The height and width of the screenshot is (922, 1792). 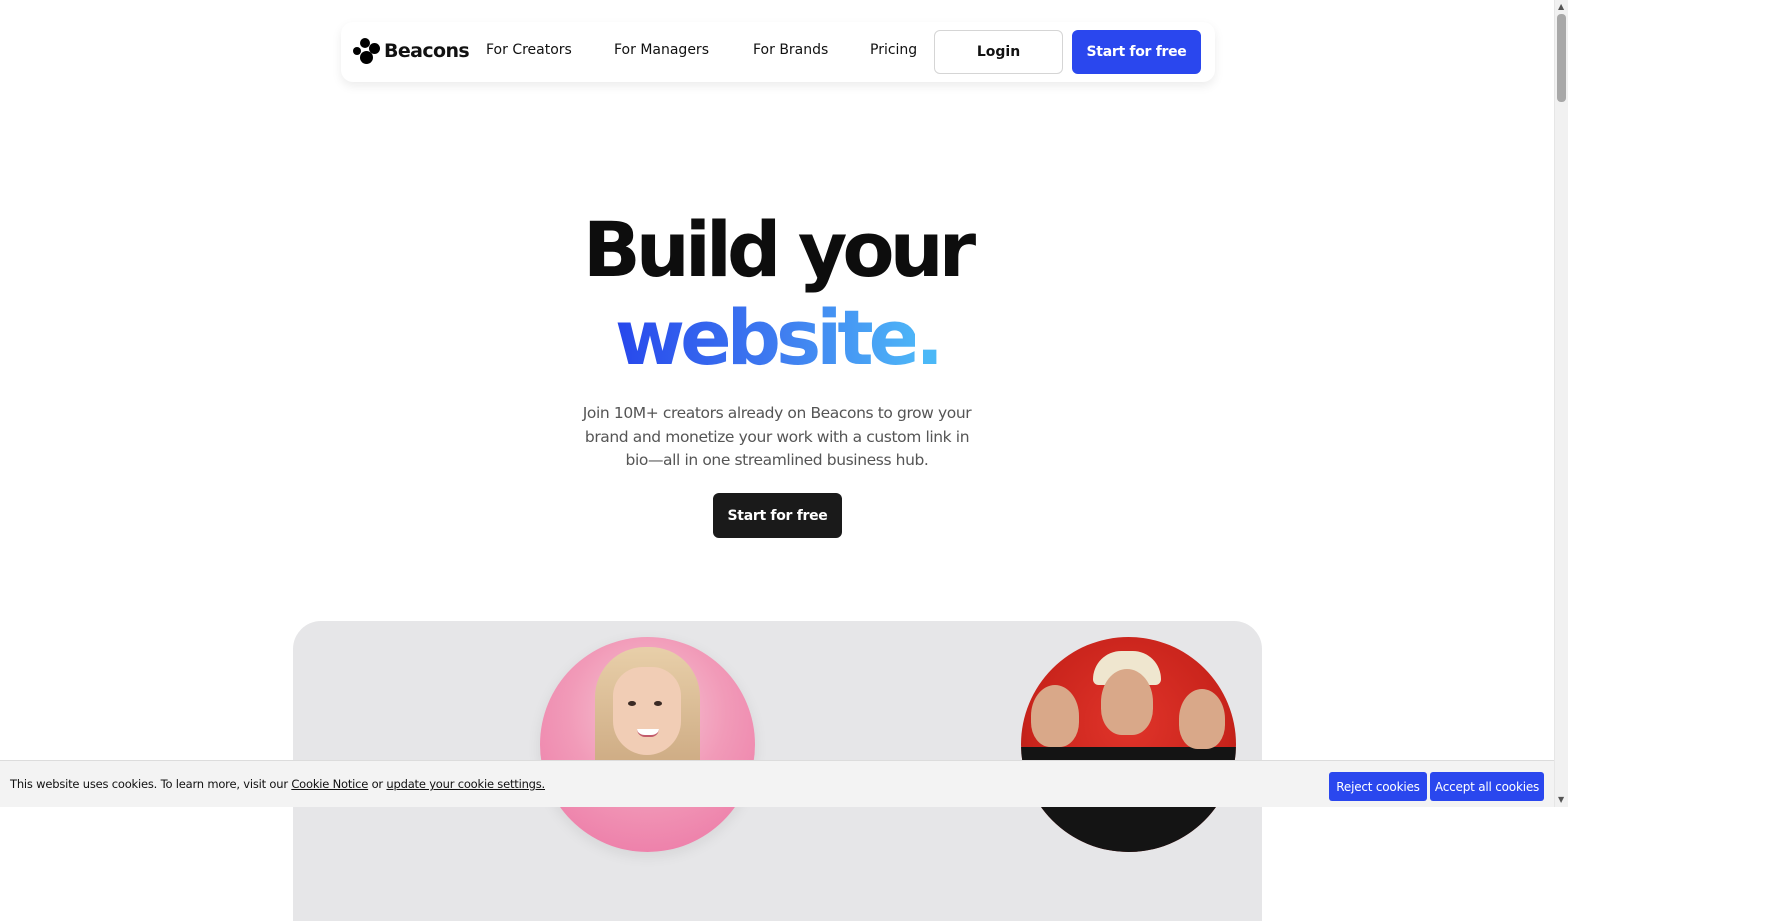 I want to click on nav-link-for-brands: For Brands, so click(x=790, y=50).